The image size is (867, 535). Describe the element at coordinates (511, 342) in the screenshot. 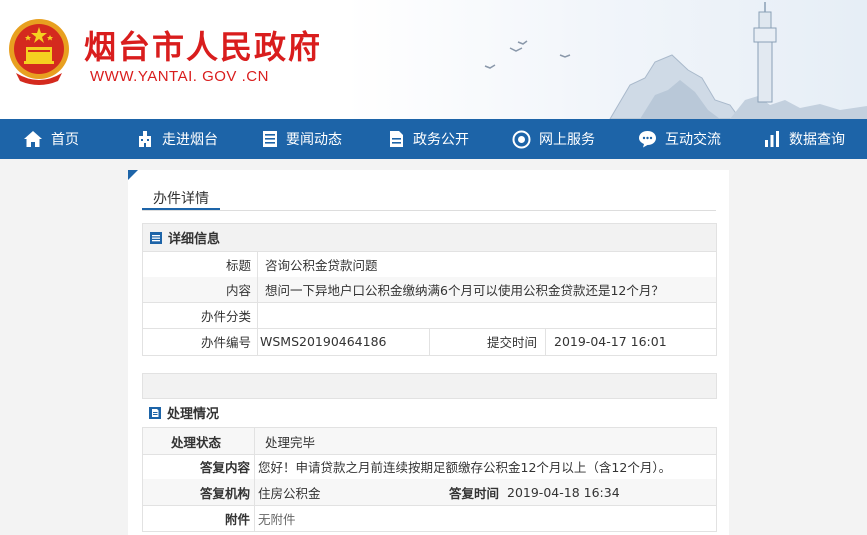

I see `field-label: 提交时间` at that location.